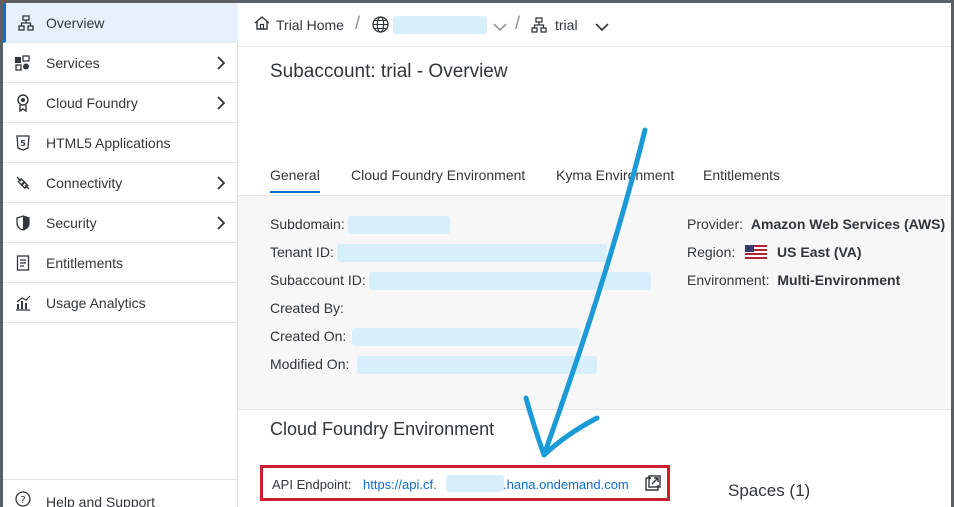 The width and height of the screenshot is (954, 507). What do you see at coordinates (71, 222) in the screenshot?
I see `sidebar-item-label: Security` at bounding box center [71, 222].